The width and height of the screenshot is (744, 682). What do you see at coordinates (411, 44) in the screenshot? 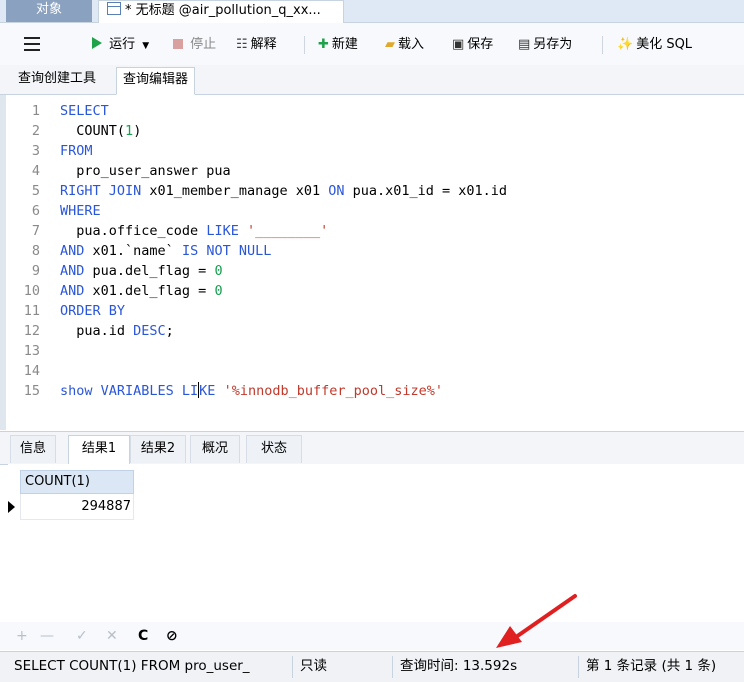
I see `load-label: 载入` at bounding box center [411, 44].